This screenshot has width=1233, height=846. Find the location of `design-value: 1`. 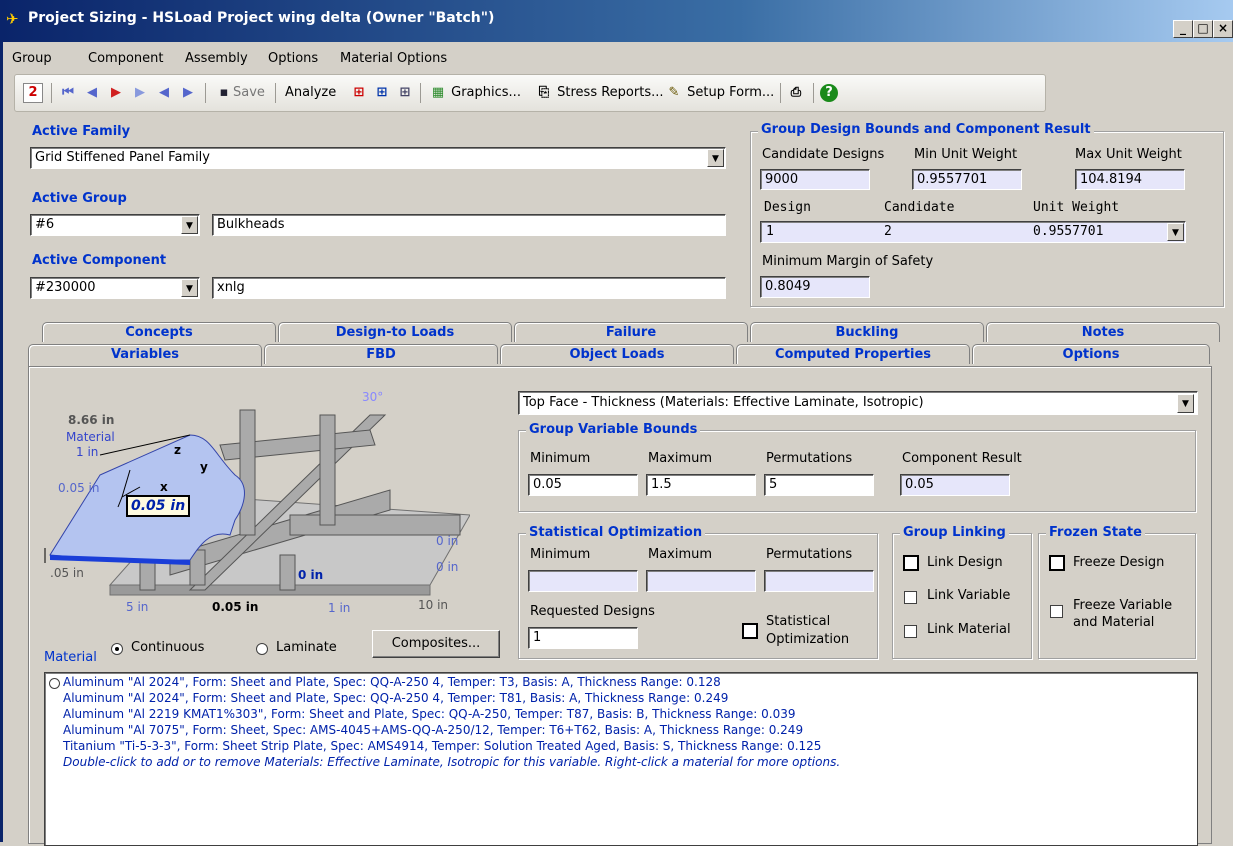

design-value: 1 is located at coordinates (770, 231).